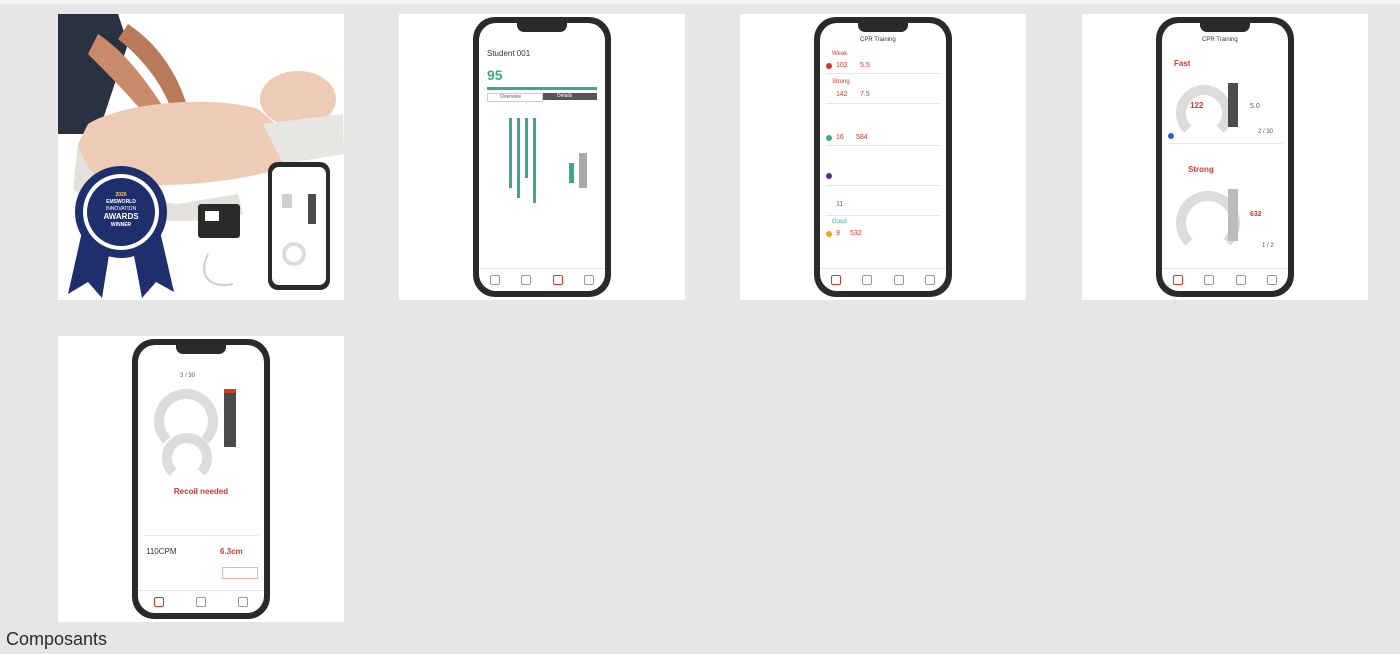  I want to click on stop-button, so click(240, 573).